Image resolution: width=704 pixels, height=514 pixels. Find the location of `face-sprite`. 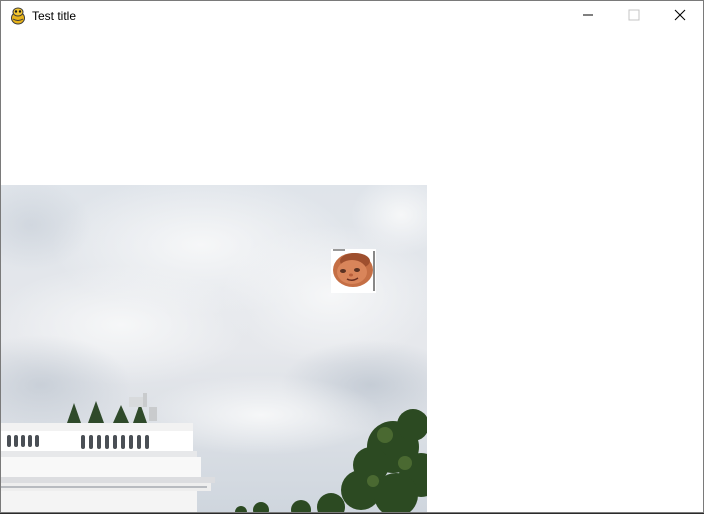

face-sprite is located at coordinates (353, 271).